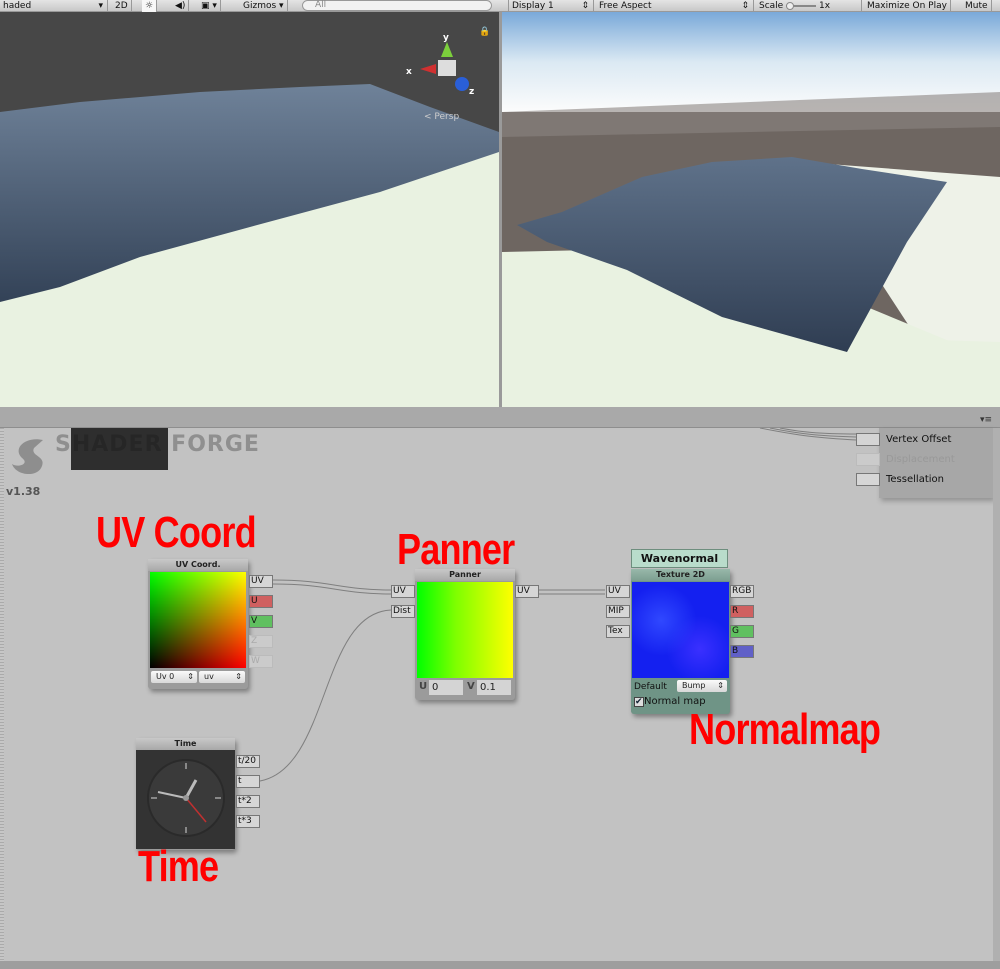 The width and height of the screenshot is (1000, 969). I want to click on search-placeholder: All, so click(321, 5).